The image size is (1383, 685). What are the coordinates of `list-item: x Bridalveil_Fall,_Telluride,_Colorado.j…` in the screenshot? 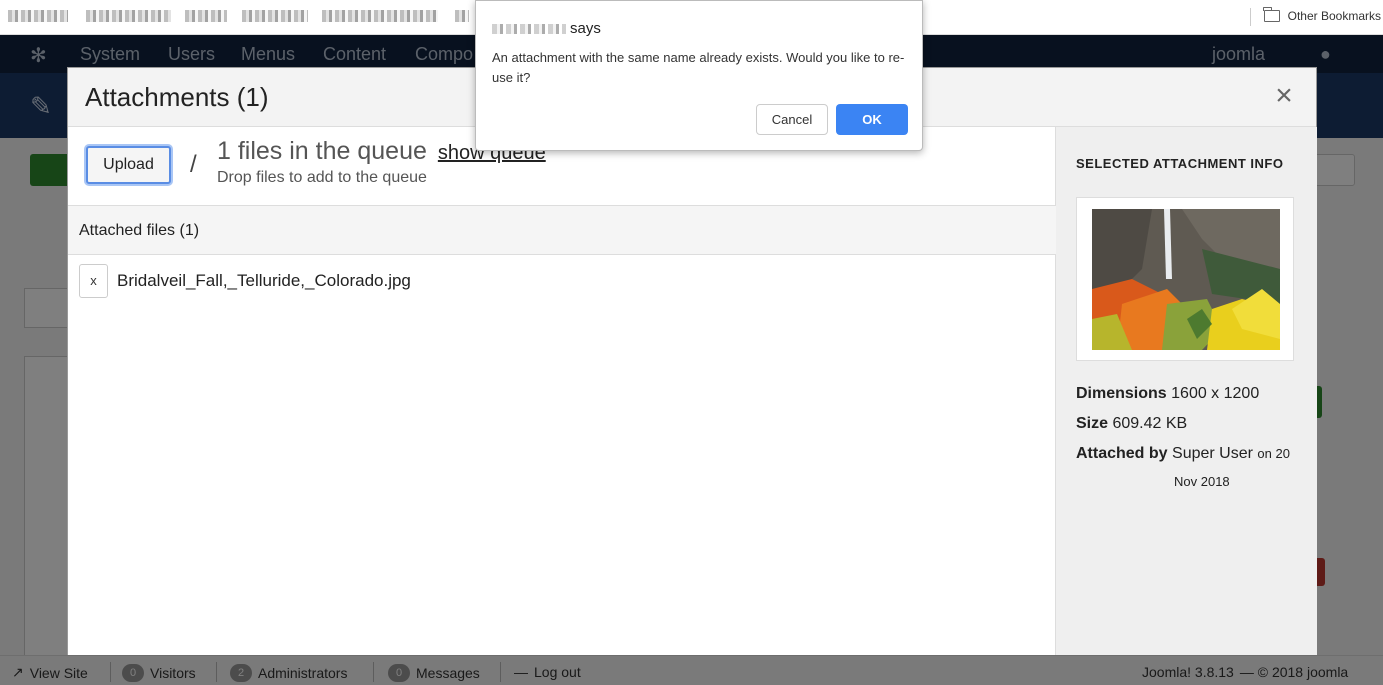 It's located at (245, 281).